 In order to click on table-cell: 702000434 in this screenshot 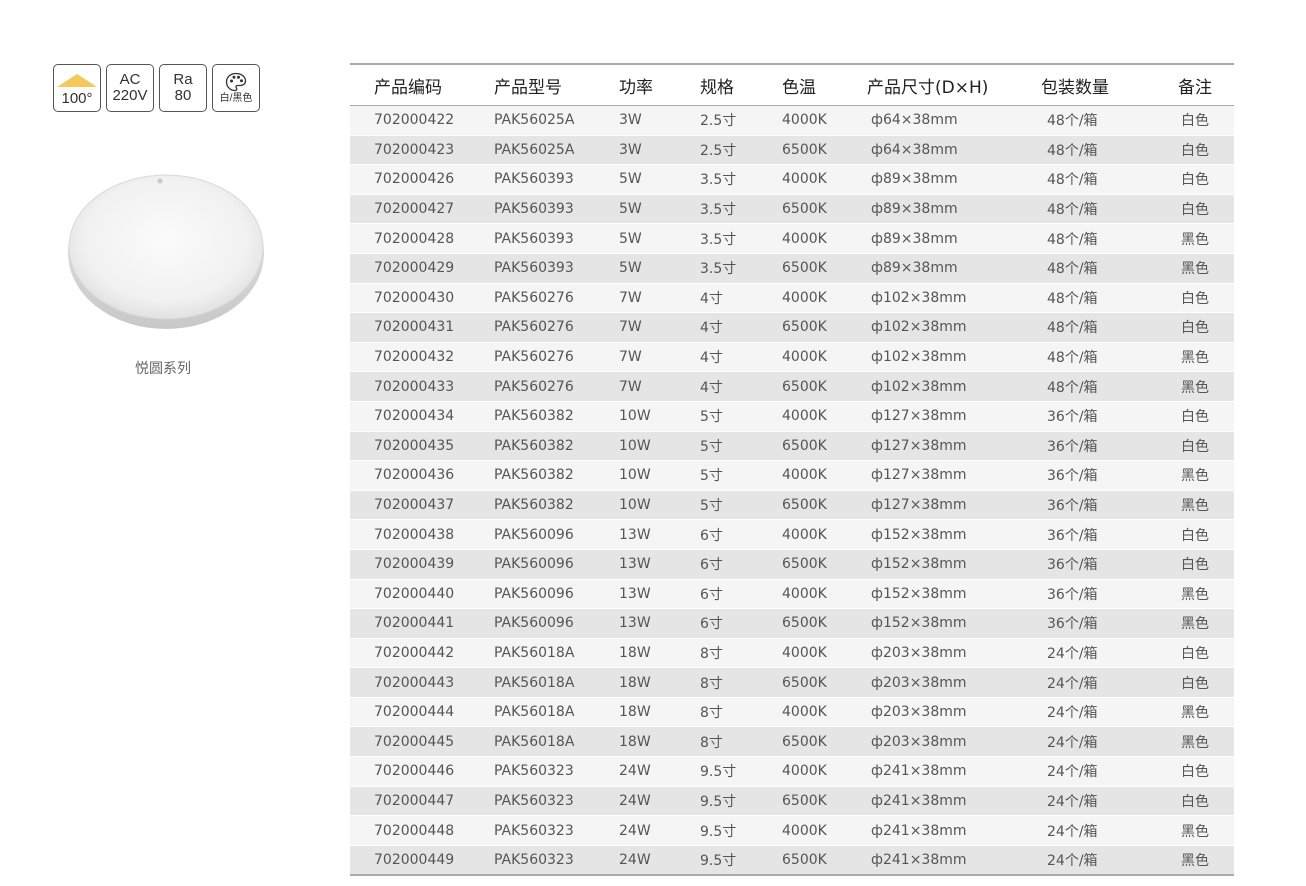, I will do `click(410, 416)`.